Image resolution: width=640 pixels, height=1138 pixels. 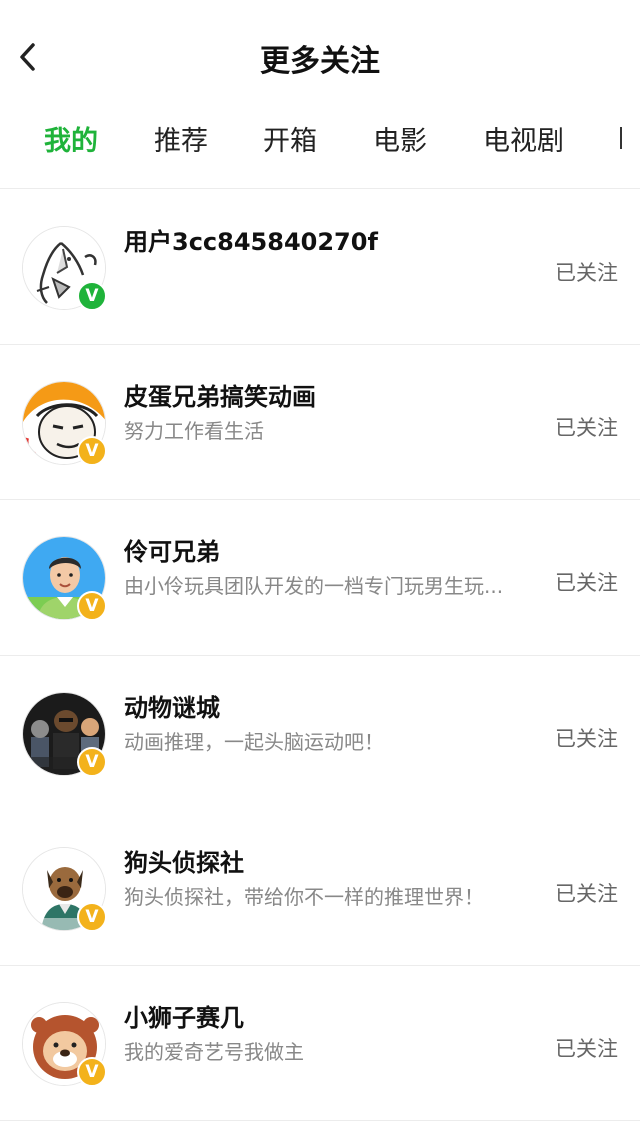 What do you see at coordinates (320, 61) in the screenshot?
I see `page-title: 更多关注` at bounding box center [320, 61].